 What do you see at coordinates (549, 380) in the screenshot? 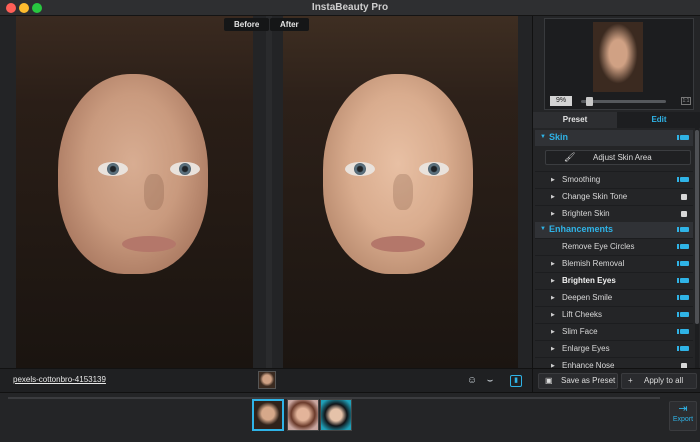
I see `save-icon: ▣` at bounding box center [549, 380].